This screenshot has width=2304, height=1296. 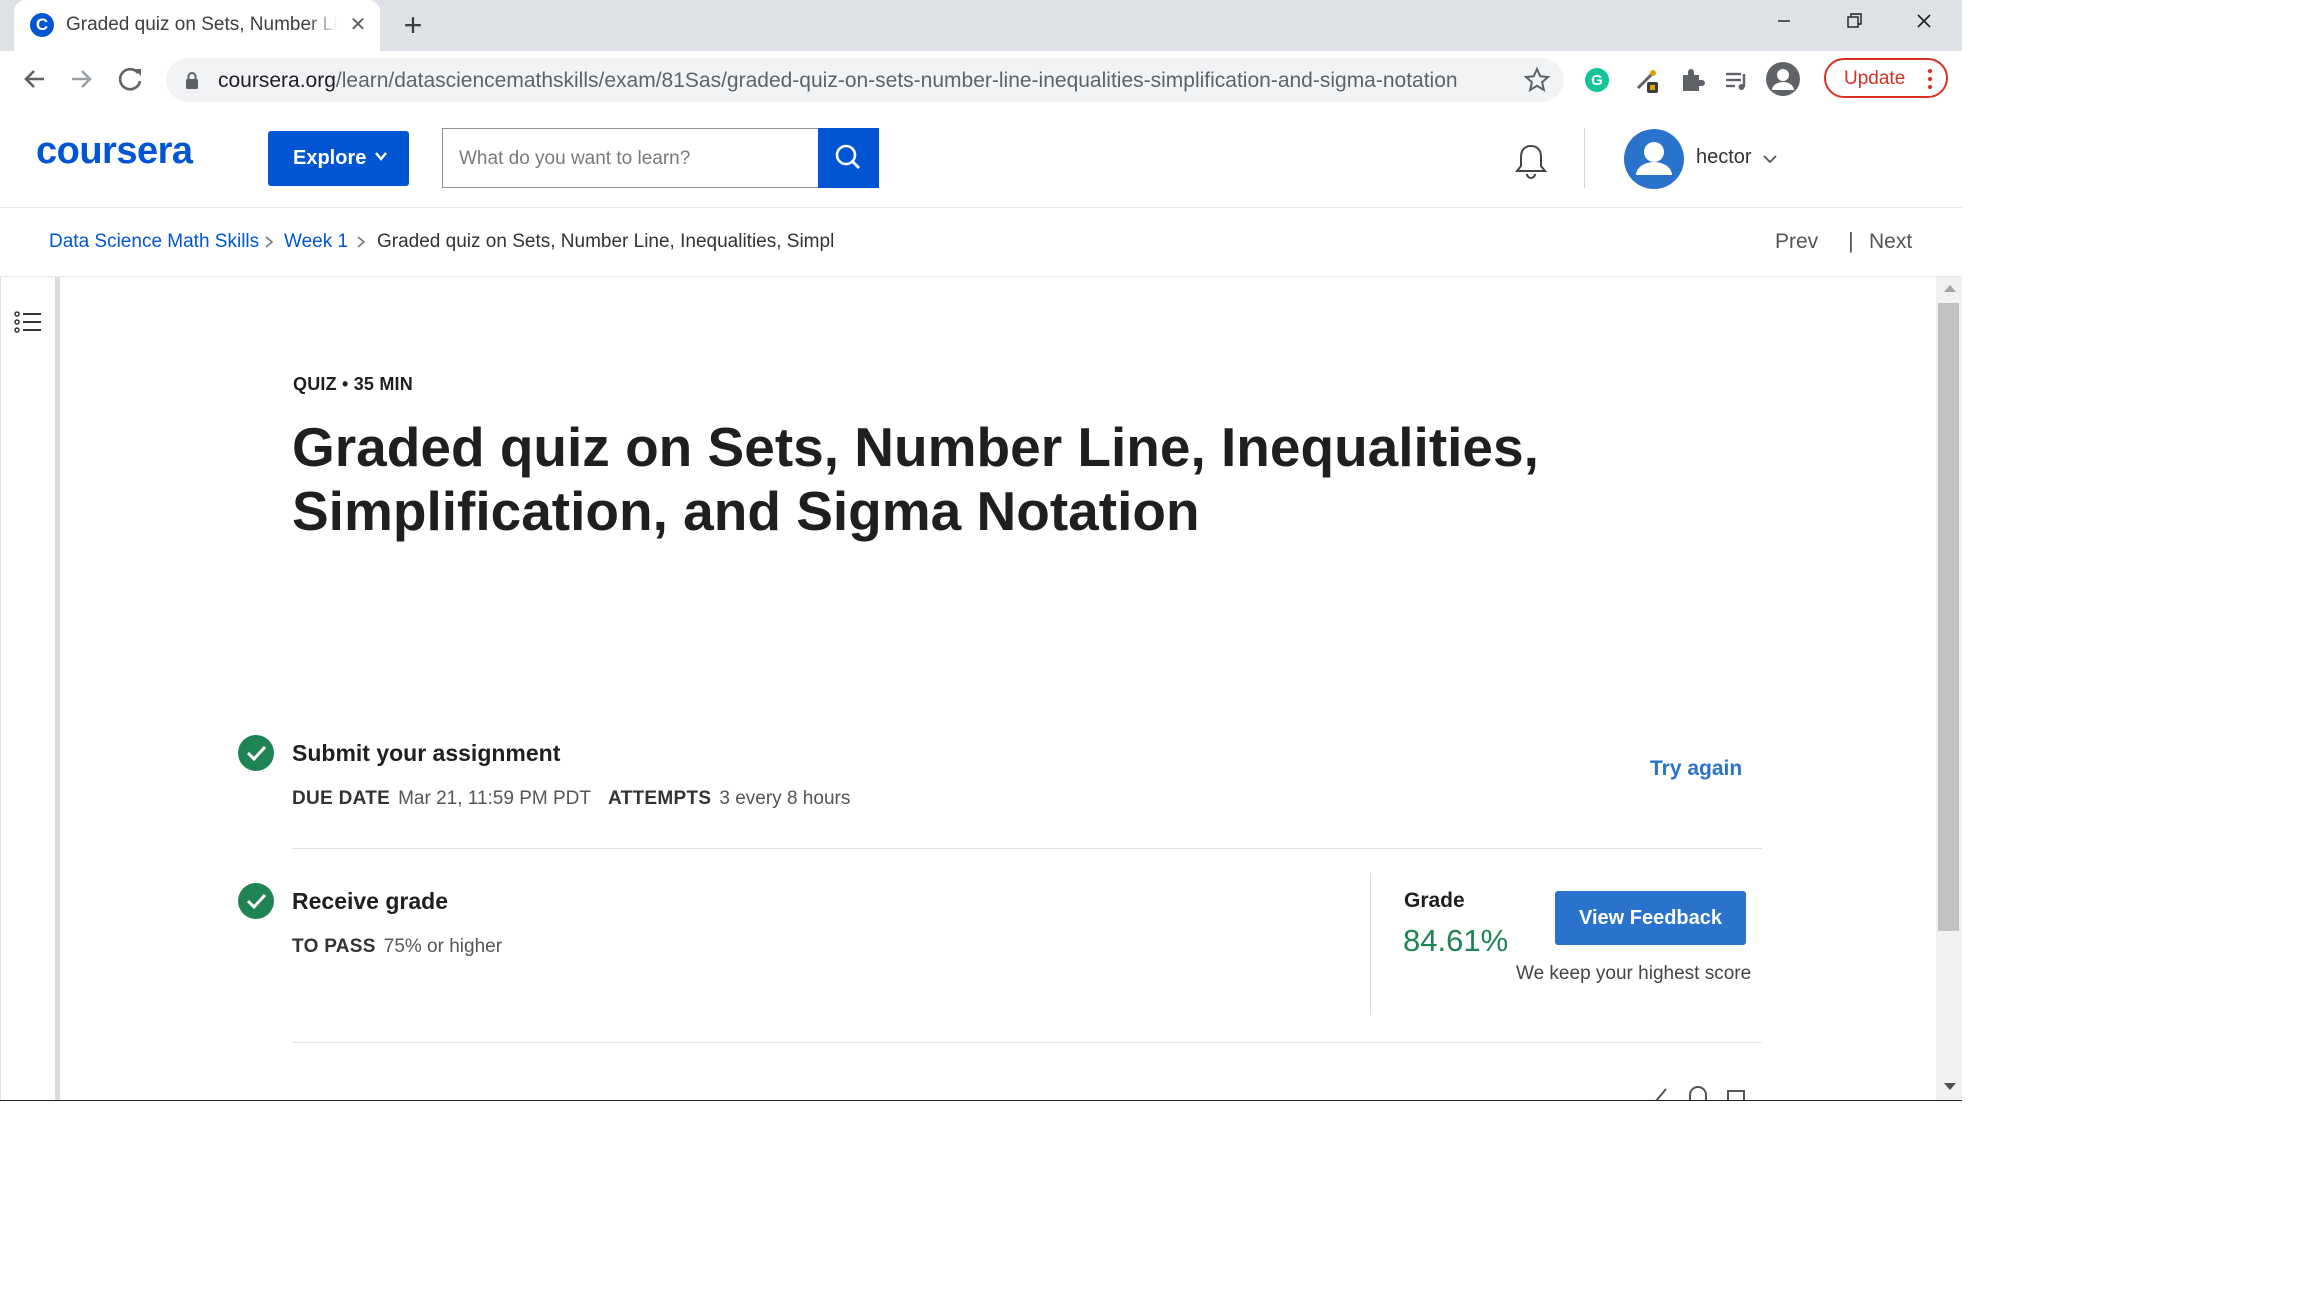 I want to click on due-date-value: Mar 21, 11:59 PM PDT, so click(x=494, y=798).